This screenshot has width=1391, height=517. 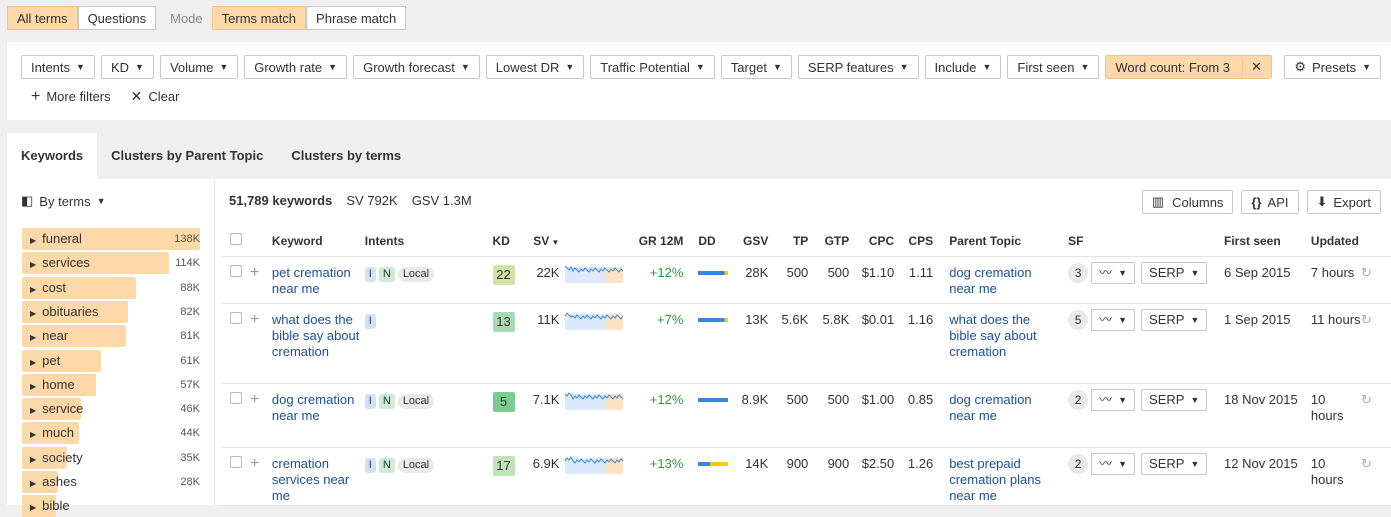 I want to click on clear-button: ✕ Clear, so click(x=155, y=97).